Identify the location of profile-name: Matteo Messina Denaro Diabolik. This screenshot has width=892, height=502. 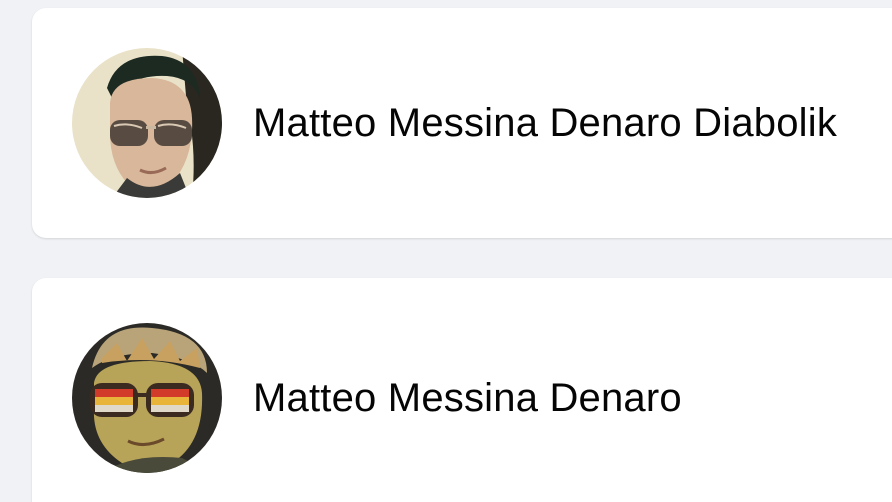
(545, 123).